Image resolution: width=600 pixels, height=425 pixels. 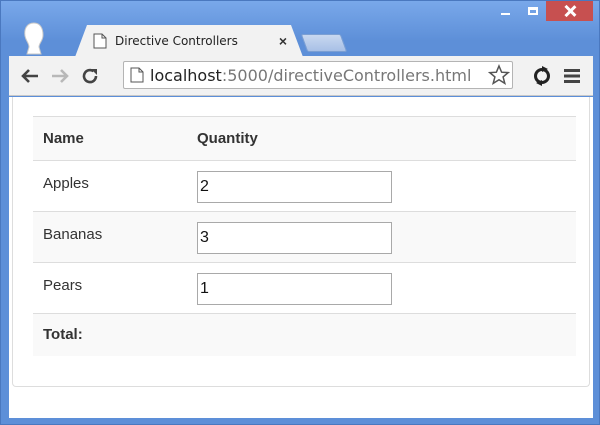 What do you see at coordinates (346, 75) in the screenshot?
I see `url-path: :5000/directiveControllers.html` at bounding box center [346, 75].